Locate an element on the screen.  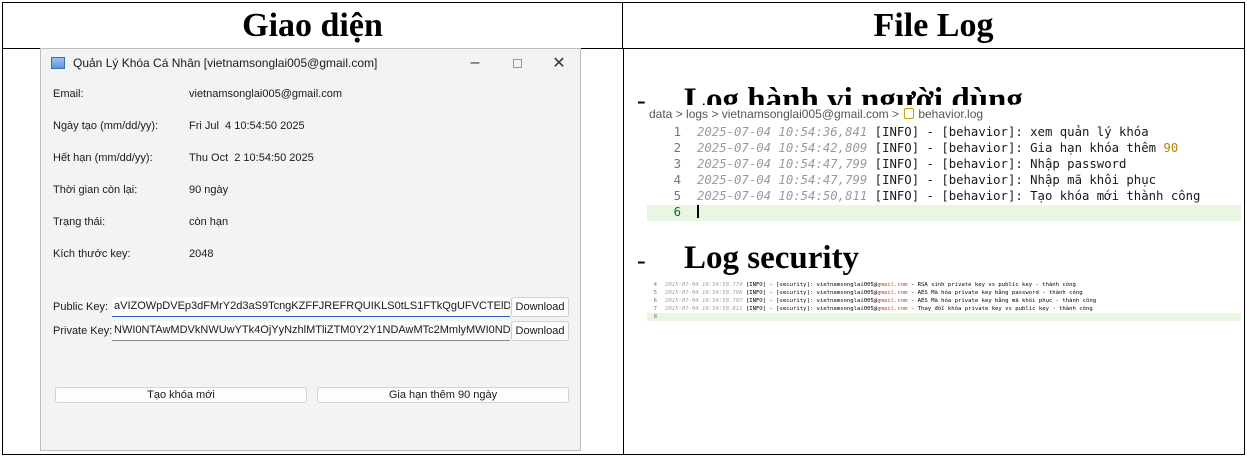
log-timestamp: 2025-07-04 10:54:36,841 is located at coordinates (782, 132).